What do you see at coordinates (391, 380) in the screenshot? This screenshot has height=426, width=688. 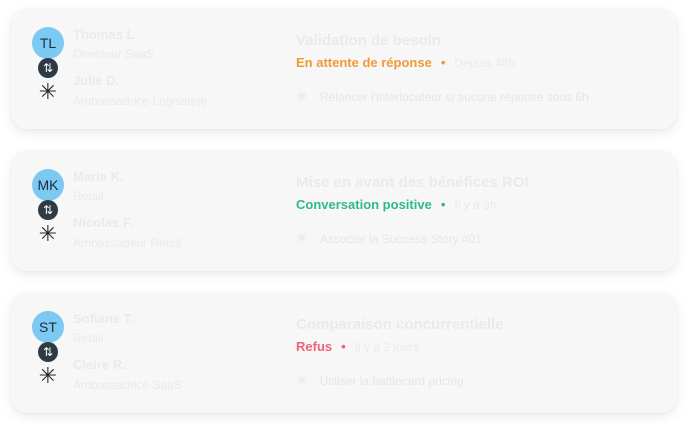 I see `action-text: Utiliser la battlecard pricing` at bounding box center [391, 380].